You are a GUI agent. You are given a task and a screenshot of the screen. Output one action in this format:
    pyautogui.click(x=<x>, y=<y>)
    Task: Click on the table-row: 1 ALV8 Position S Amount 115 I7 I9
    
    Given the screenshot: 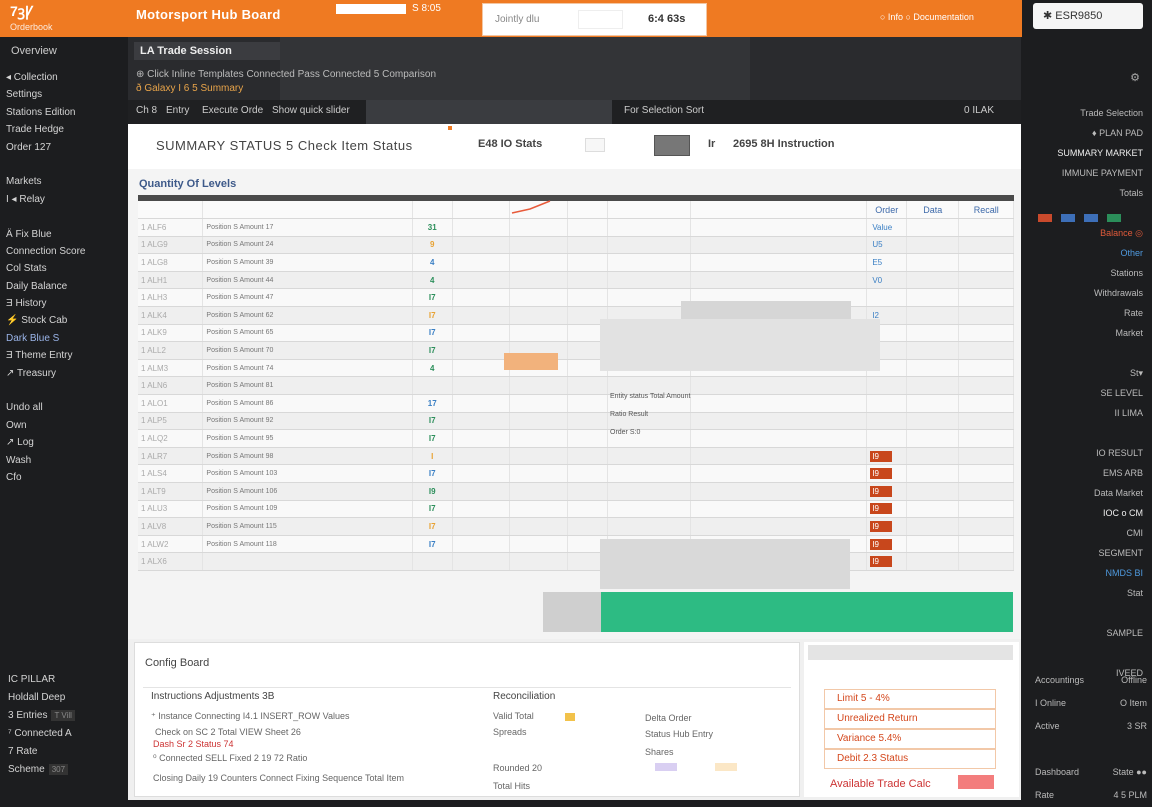 What is the action you would take?
    pyautogui.click(x=576, y=526)
    